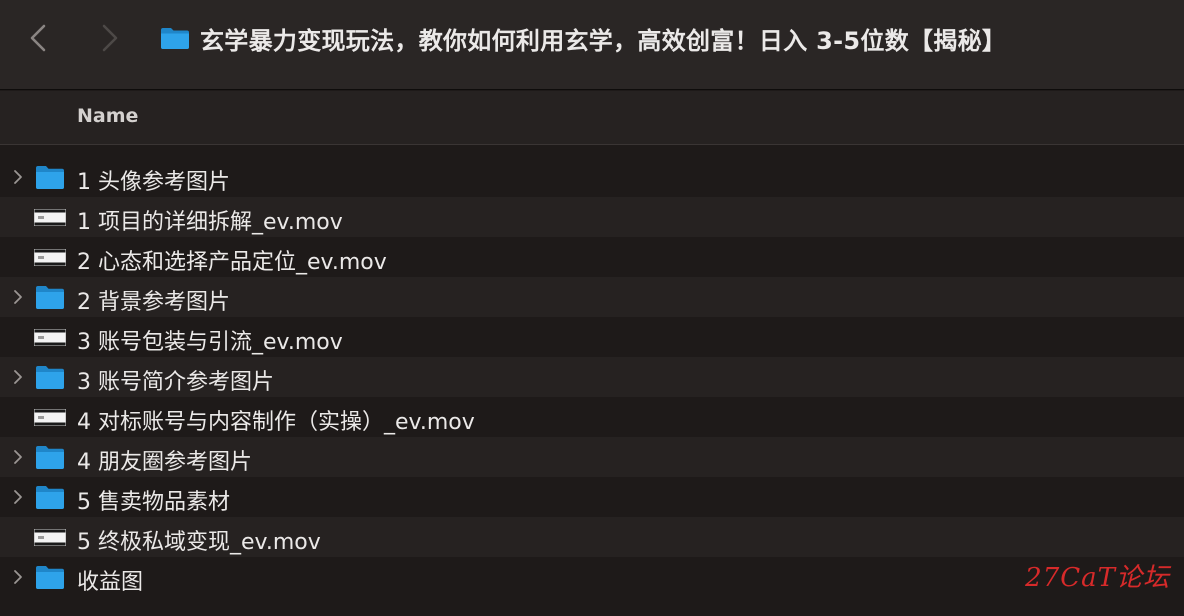  Describe the element at coordinates (232, 262) in the screenshot. I see `item-name: 2 心态和选择产品定位_ev.mov` at that location.